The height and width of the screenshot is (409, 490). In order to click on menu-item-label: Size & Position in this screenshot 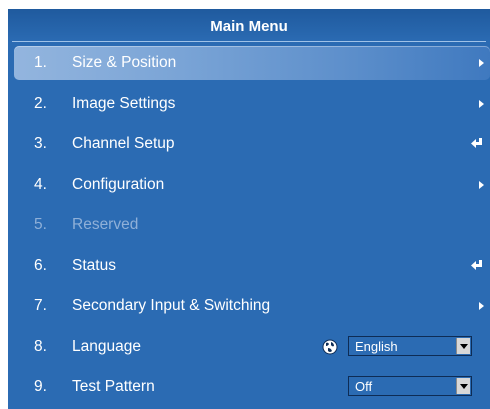, I will do `click(124, 62)`.